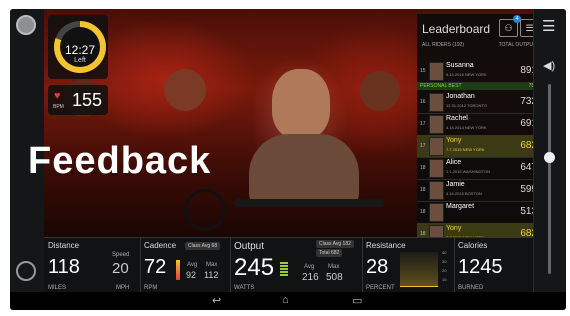 The width and height of the screenshot is (570, 316). What do you see at coordinates (479, 212) in the screenshot?
I see `leaderboard-row: 18 Margaret 513` at bounding box center [479, 212].